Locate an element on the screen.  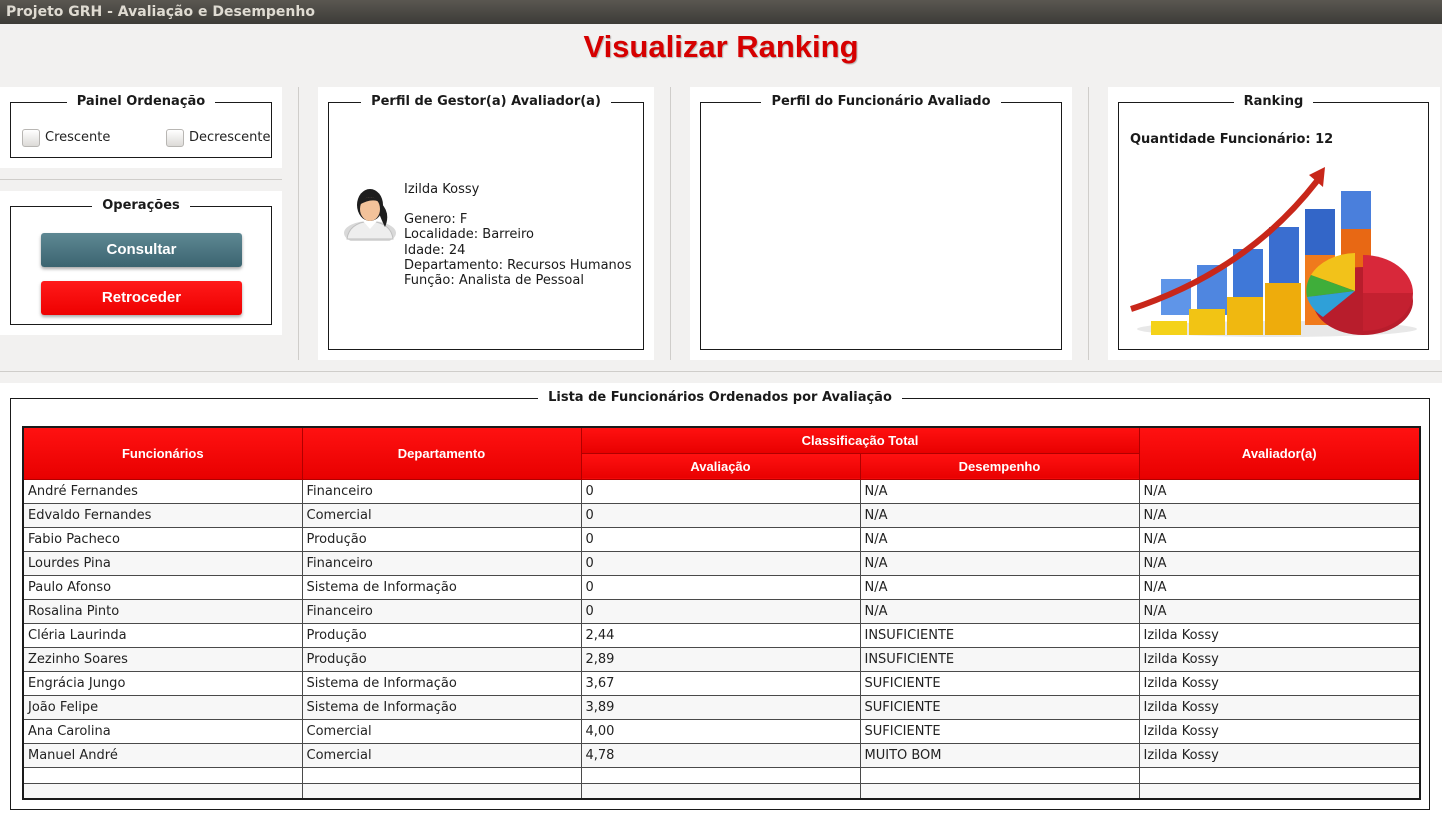
cell-avaliacao: 4,00 is located at coordinates (720, 731).